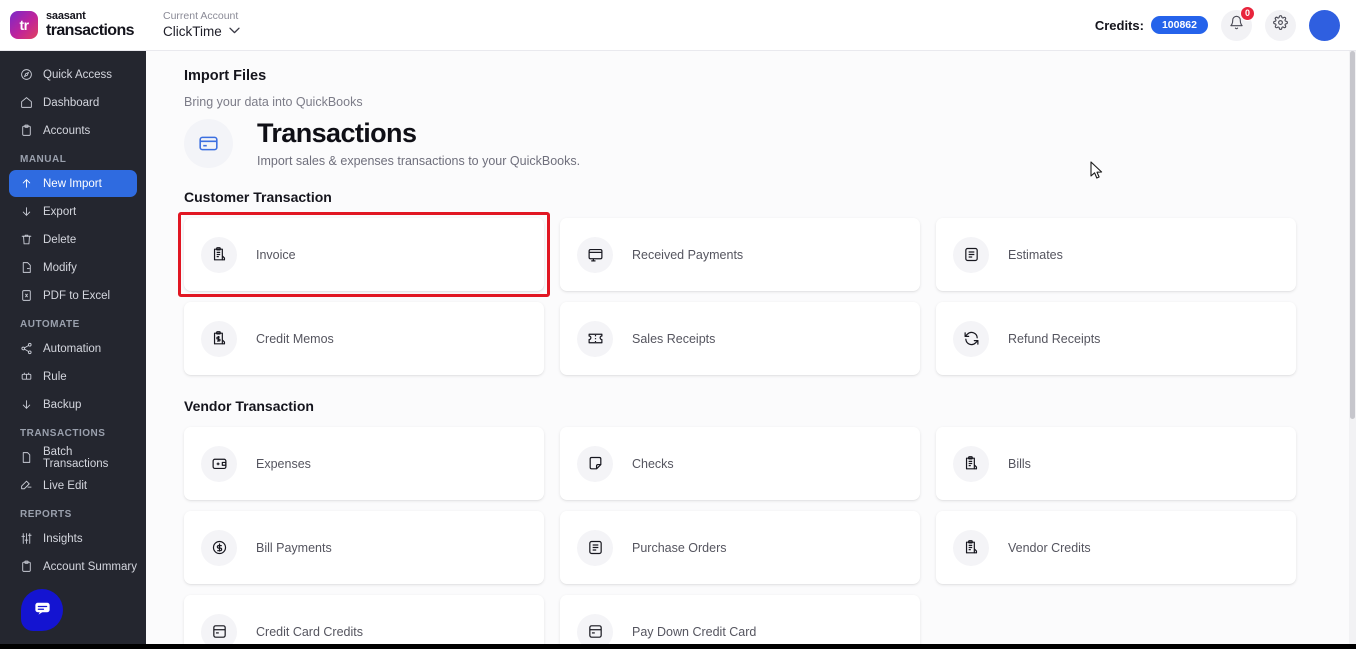 The image size is (1356, 649). I want to click on sidebar-item-account-summary: Account Summary, so click(73, 566).